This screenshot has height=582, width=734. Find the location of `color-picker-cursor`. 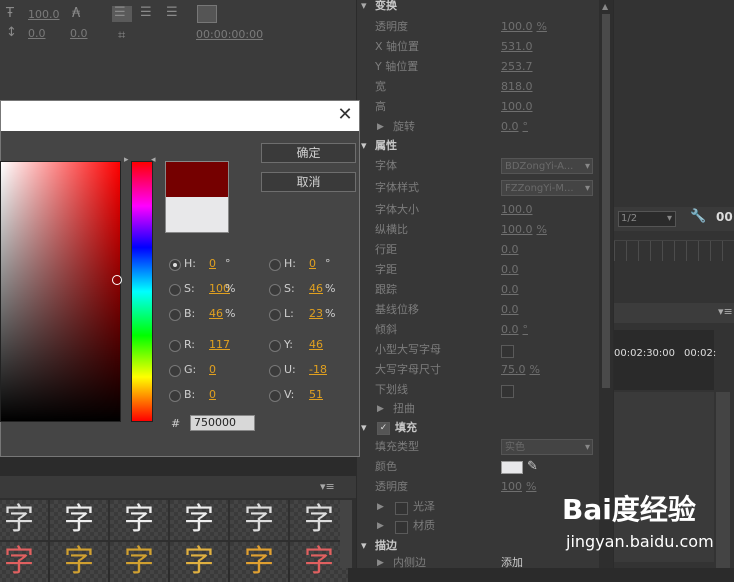

color-picker-cursor is located at coordinates (117, 280).